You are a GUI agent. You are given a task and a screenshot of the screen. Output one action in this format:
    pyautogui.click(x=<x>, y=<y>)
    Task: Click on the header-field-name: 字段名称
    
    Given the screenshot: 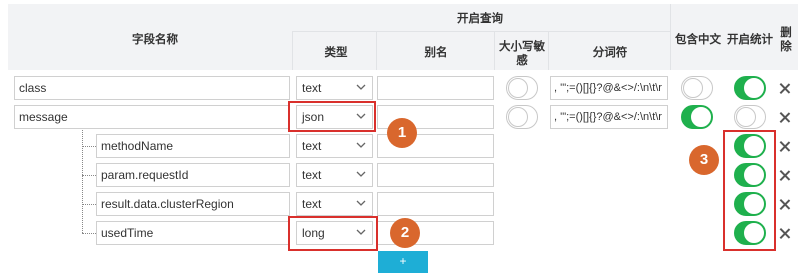 What is the action you would take?
    pyautogui.click(x=155, y=40)
    